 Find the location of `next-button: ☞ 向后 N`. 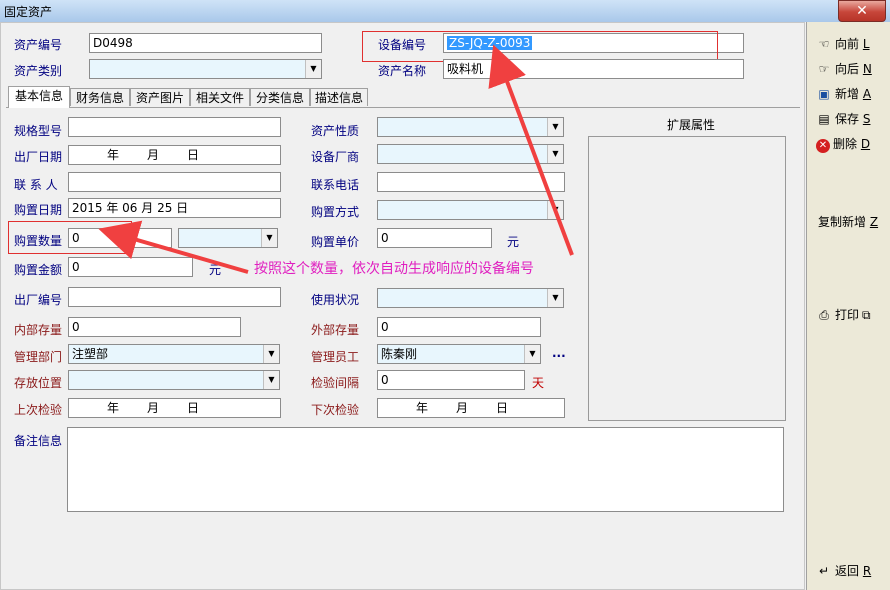

next-button: ☞ 向后 N is located at coordinates (844, 68).